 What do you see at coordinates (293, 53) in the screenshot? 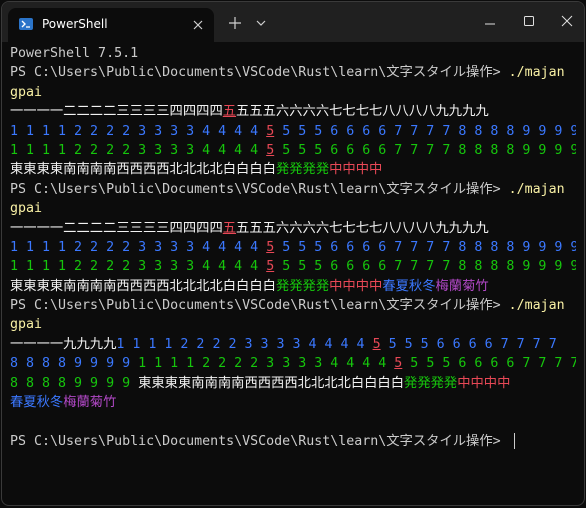
I see `terminal-line: PowerShell 7.5.1` at bounding box center [293, 53].